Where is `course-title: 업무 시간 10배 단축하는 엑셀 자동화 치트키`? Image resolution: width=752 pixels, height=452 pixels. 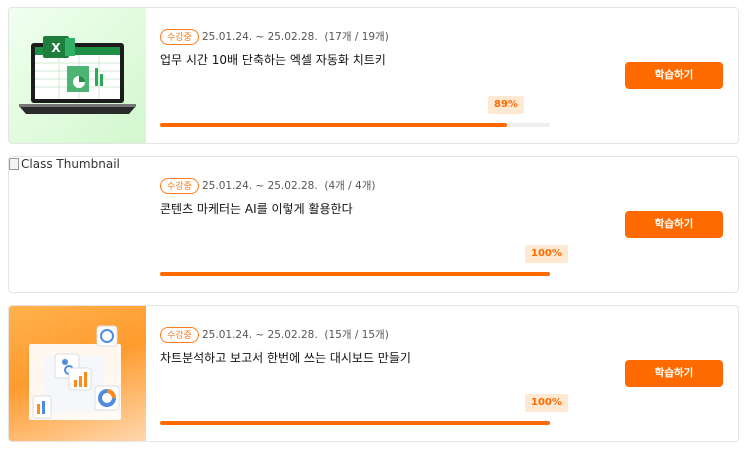 course-title: 업무 시간 10배 단축하는 엑셀 자동화 치트키 is located at coordinates (273, 60).